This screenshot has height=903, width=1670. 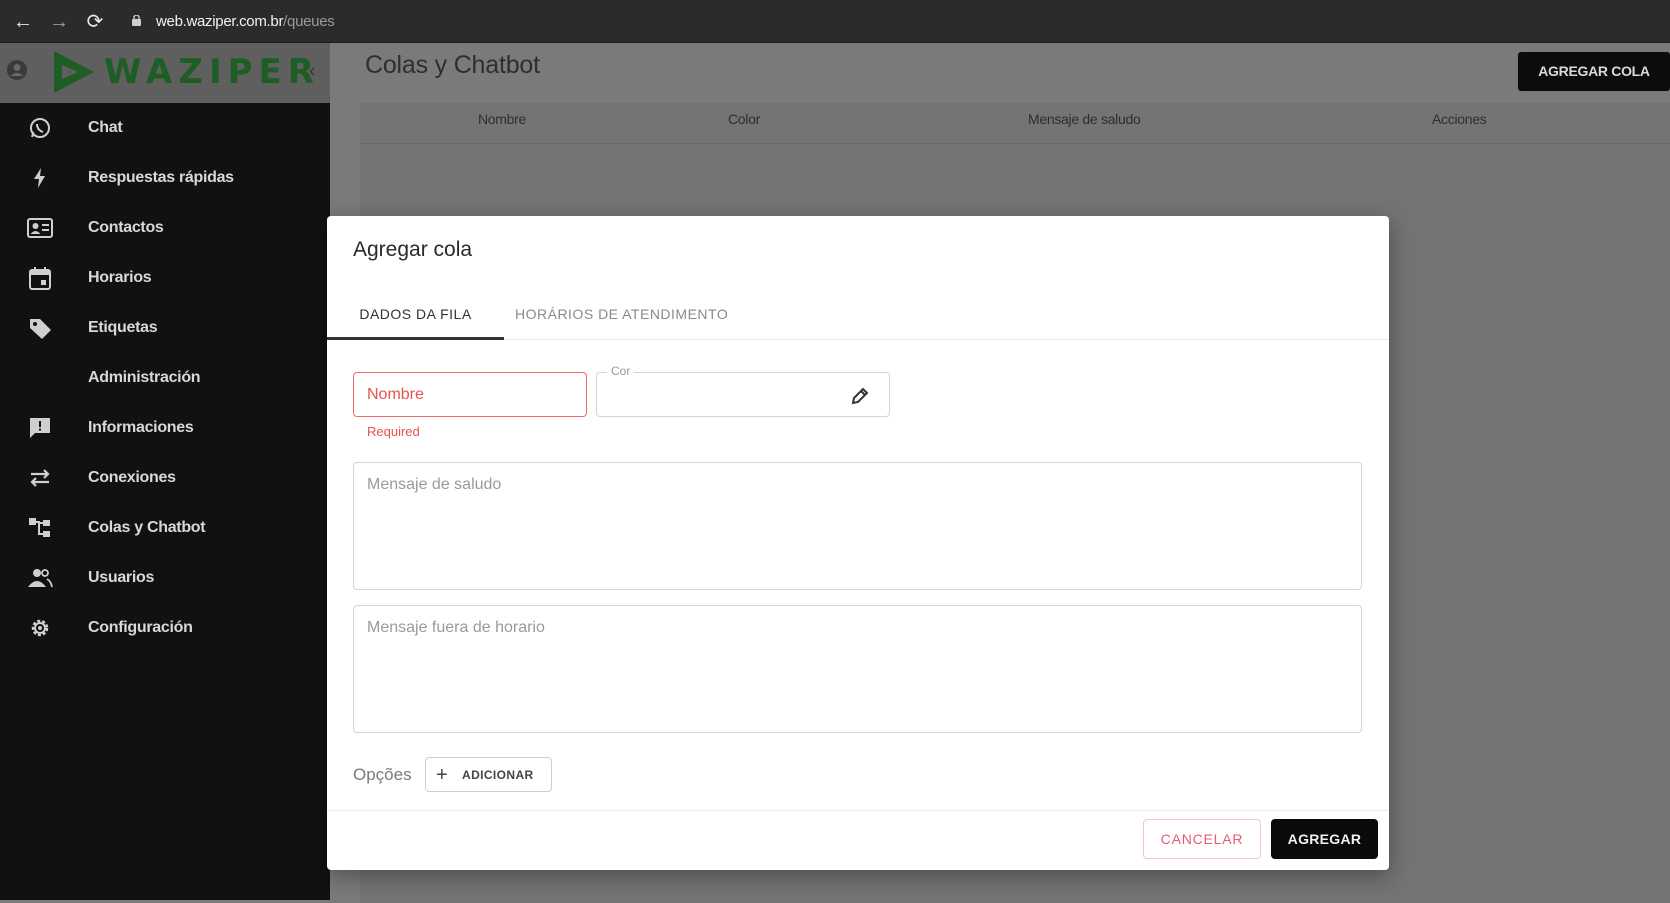 What do you see at coordinates (165, 228) in the screenshot?
I see `sidebar-item-contacts: Contactos` at bounding box center [165, 228].